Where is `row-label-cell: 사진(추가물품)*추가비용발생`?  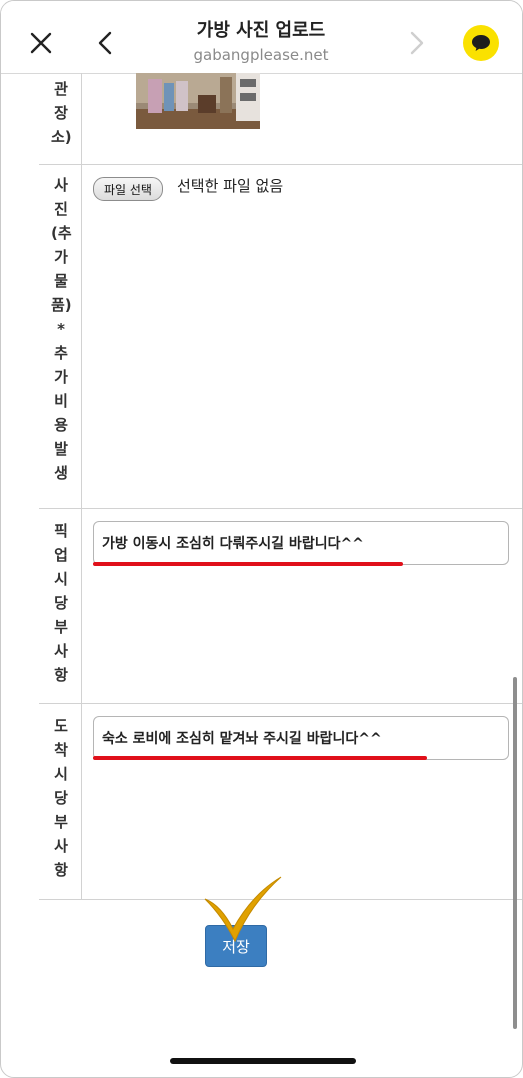 row-label-cell: 사진(추가물품)*추가비용발생 is located at coordinates (60, 336).